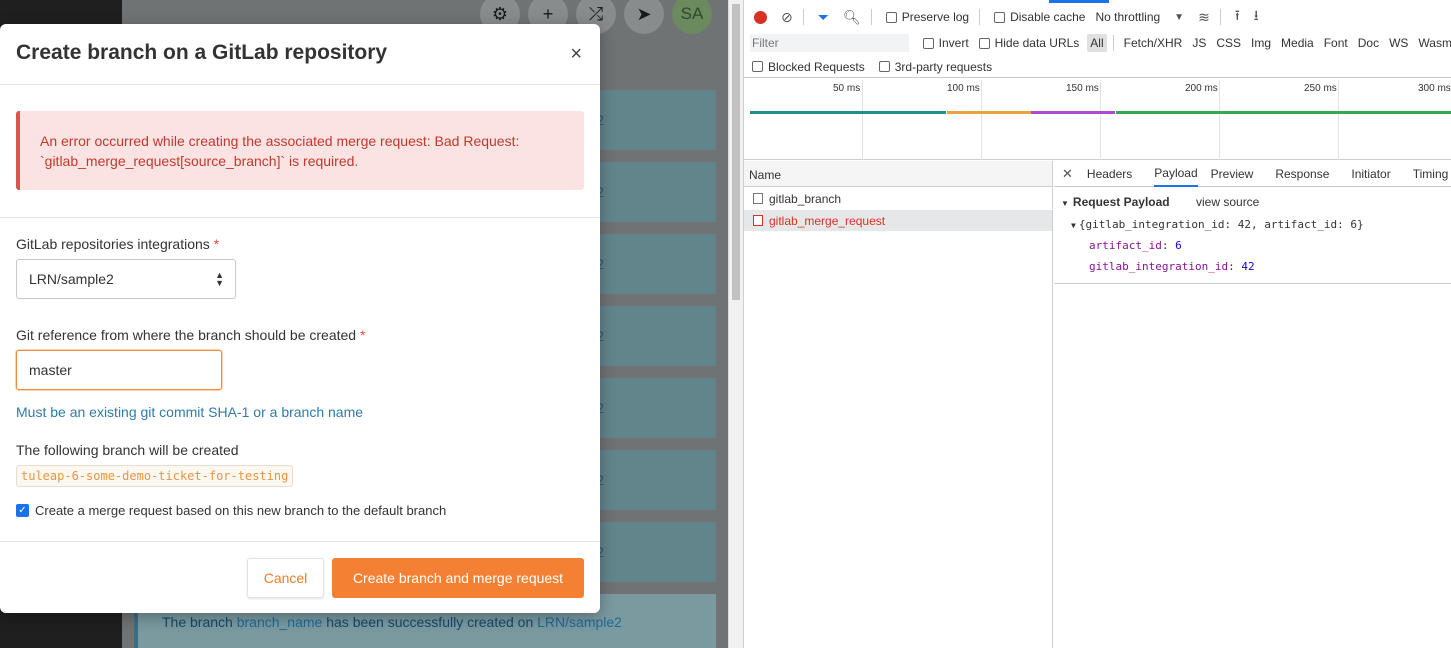 This screenshot has width=1451, height=648. What do you see at coordinates (71, 279) in the screenshot?
I see `integration-select-value: LRN/sample2` at bounding box center [71, 279].